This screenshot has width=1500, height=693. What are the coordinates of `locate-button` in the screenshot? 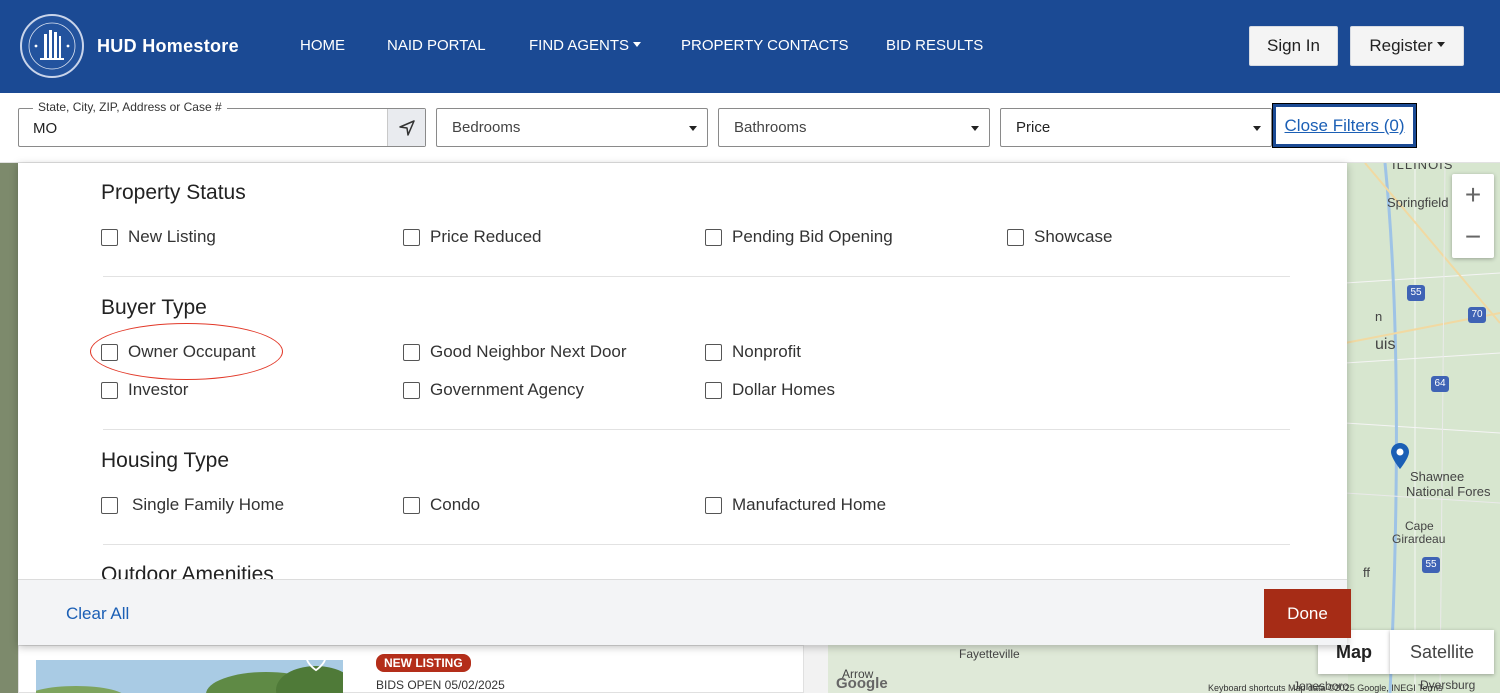 It's located at (406, 127).